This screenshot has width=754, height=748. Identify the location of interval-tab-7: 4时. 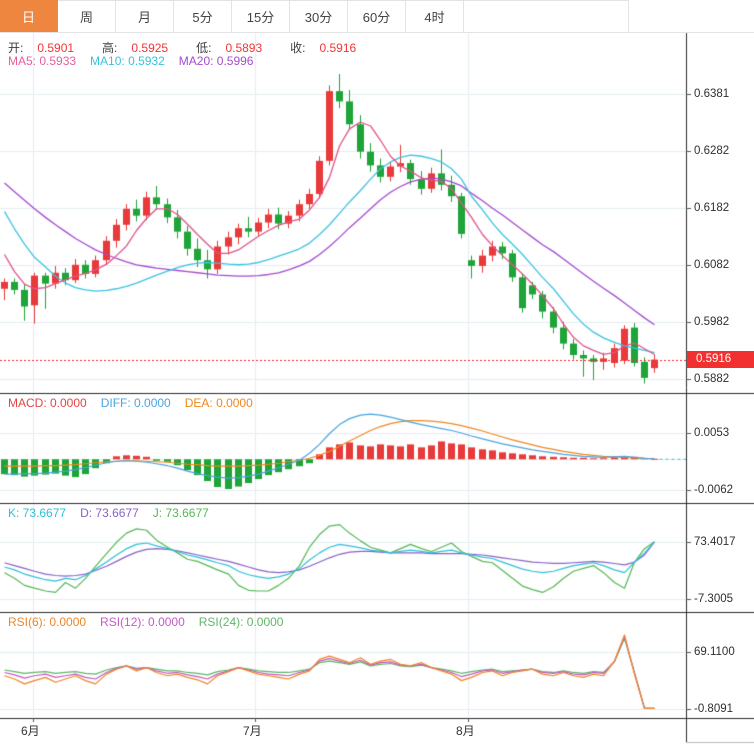
(435, 16).